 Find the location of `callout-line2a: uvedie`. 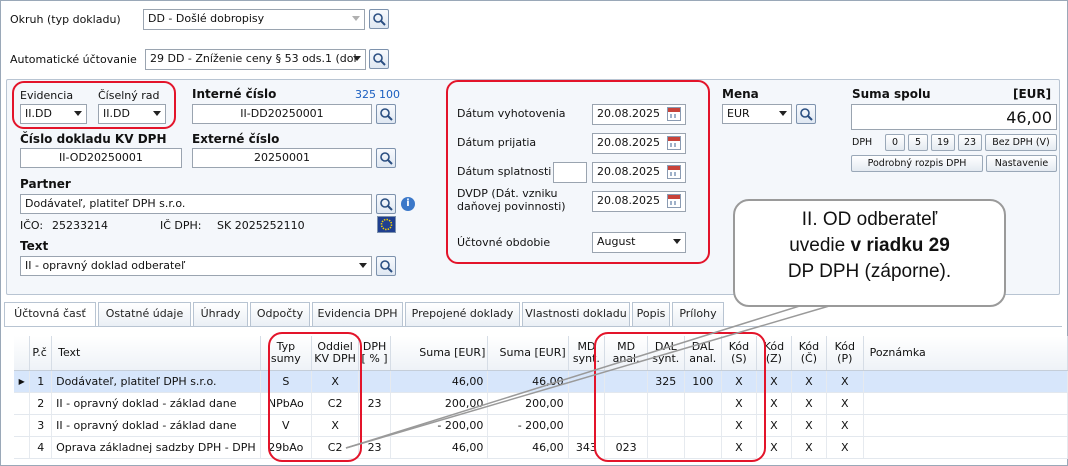

callout-line2a: uvedie is located at coordinates (820, 245).